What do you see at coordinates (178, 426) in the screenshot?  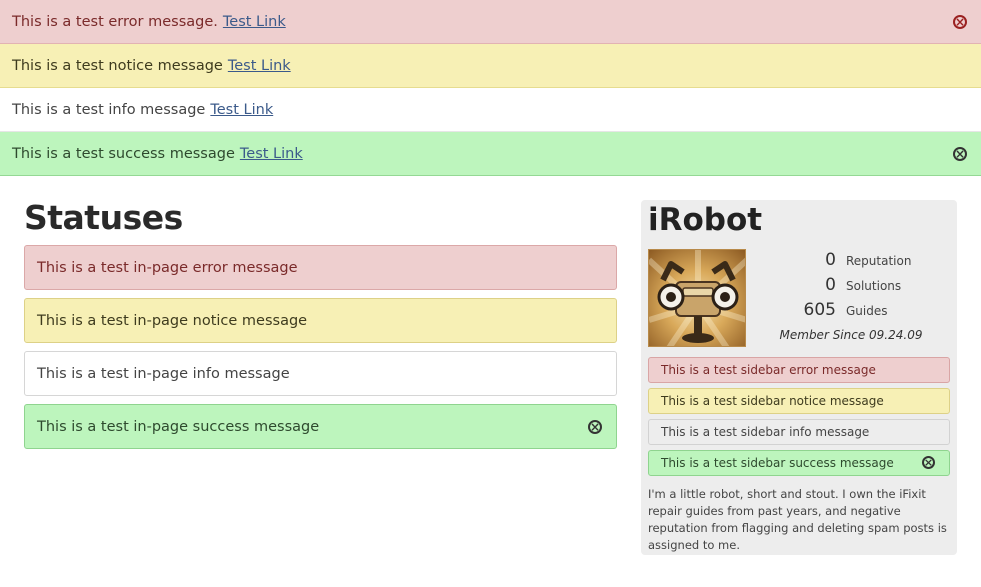 I see `inpage-success-text: This is a test in-page success message` at bounding box center [178, 426].